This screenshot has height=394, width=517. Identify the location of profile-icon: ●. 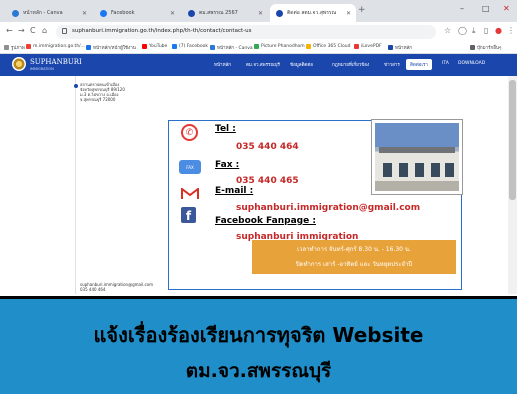
(498, 30).